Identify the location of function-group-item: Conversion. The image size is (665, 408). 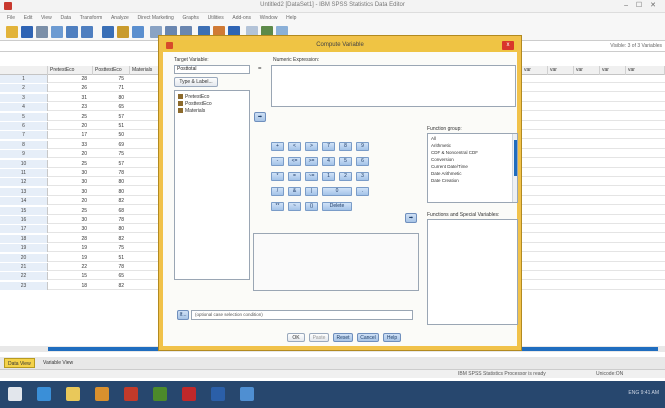
(442, 159).